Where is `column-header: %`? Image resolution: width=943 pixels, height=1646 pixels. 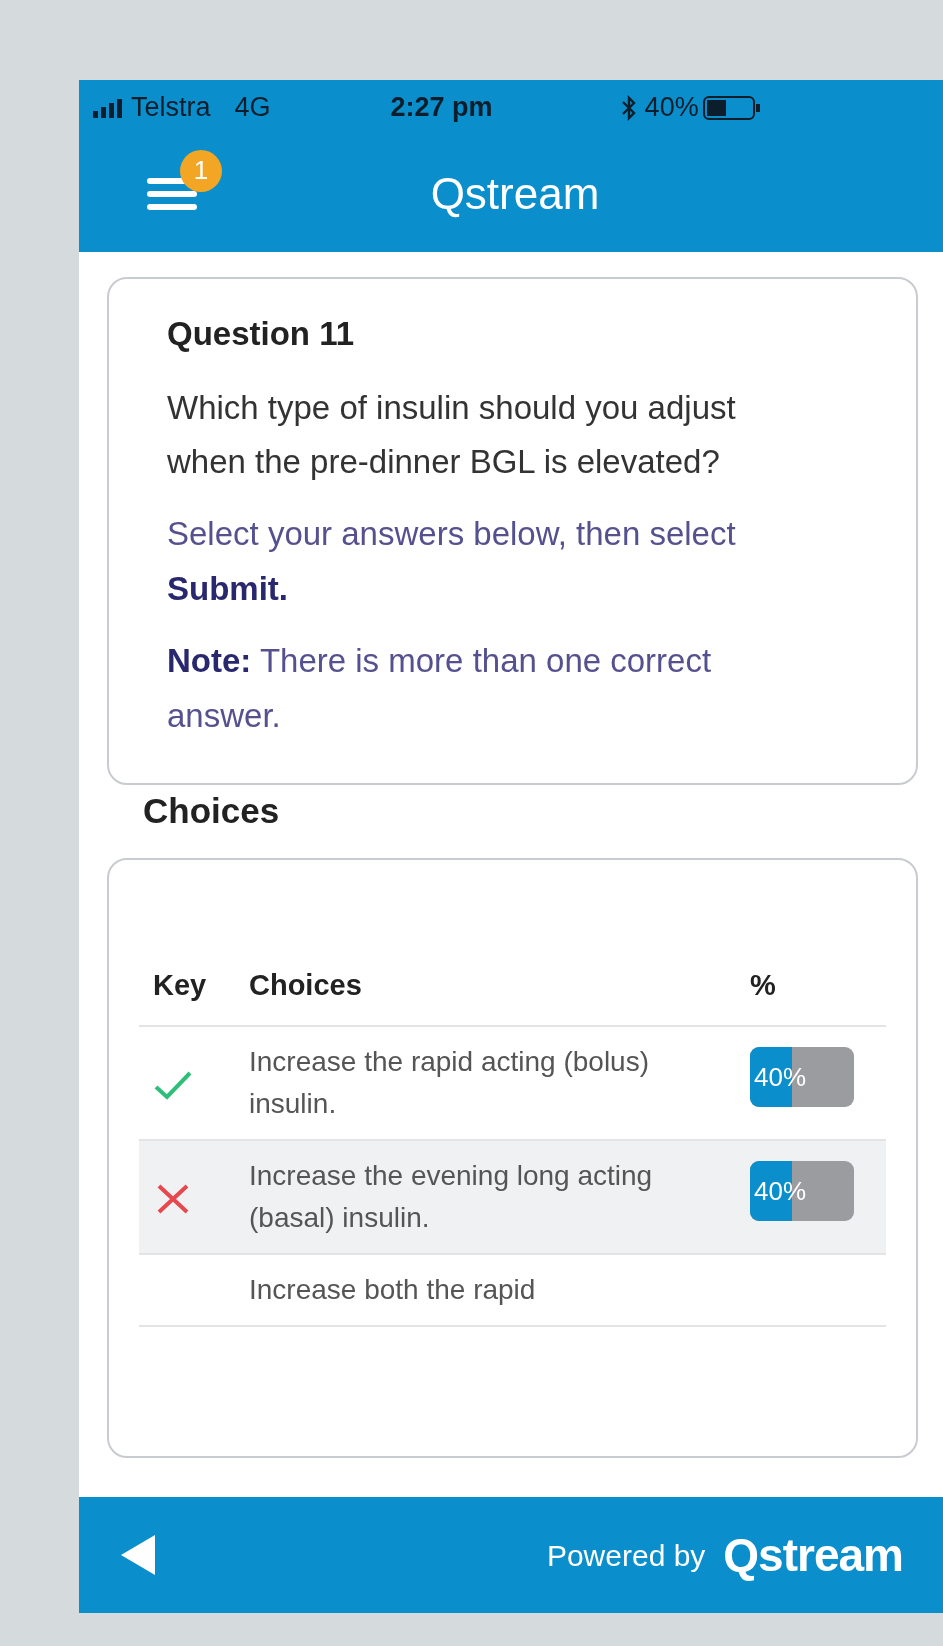 column-header: % is located at coordinates (811, 988).